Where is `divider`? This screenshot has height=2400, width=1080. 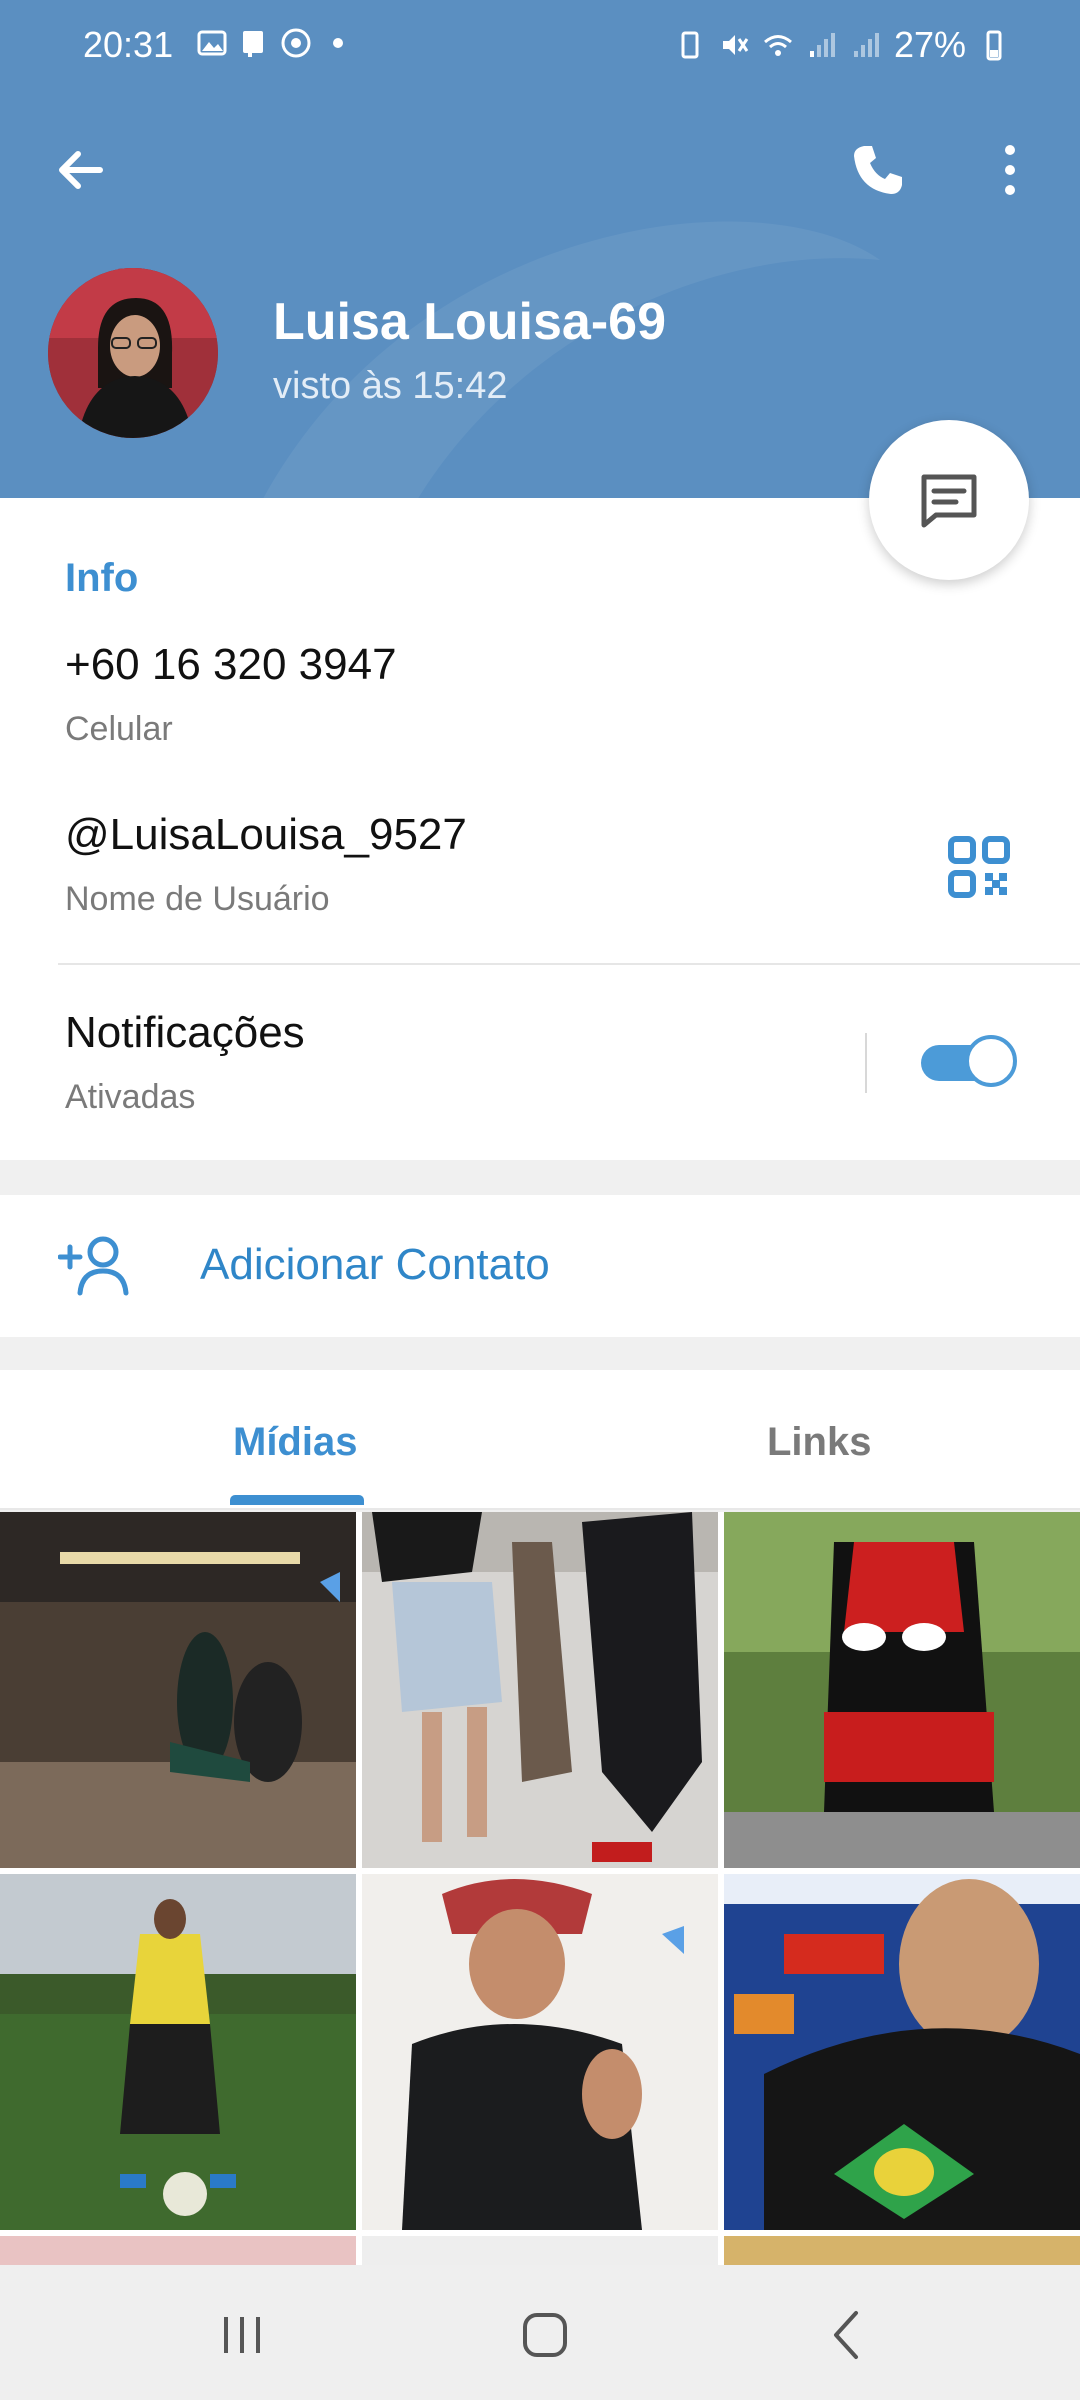 divider is located at coordinates (569, 964).